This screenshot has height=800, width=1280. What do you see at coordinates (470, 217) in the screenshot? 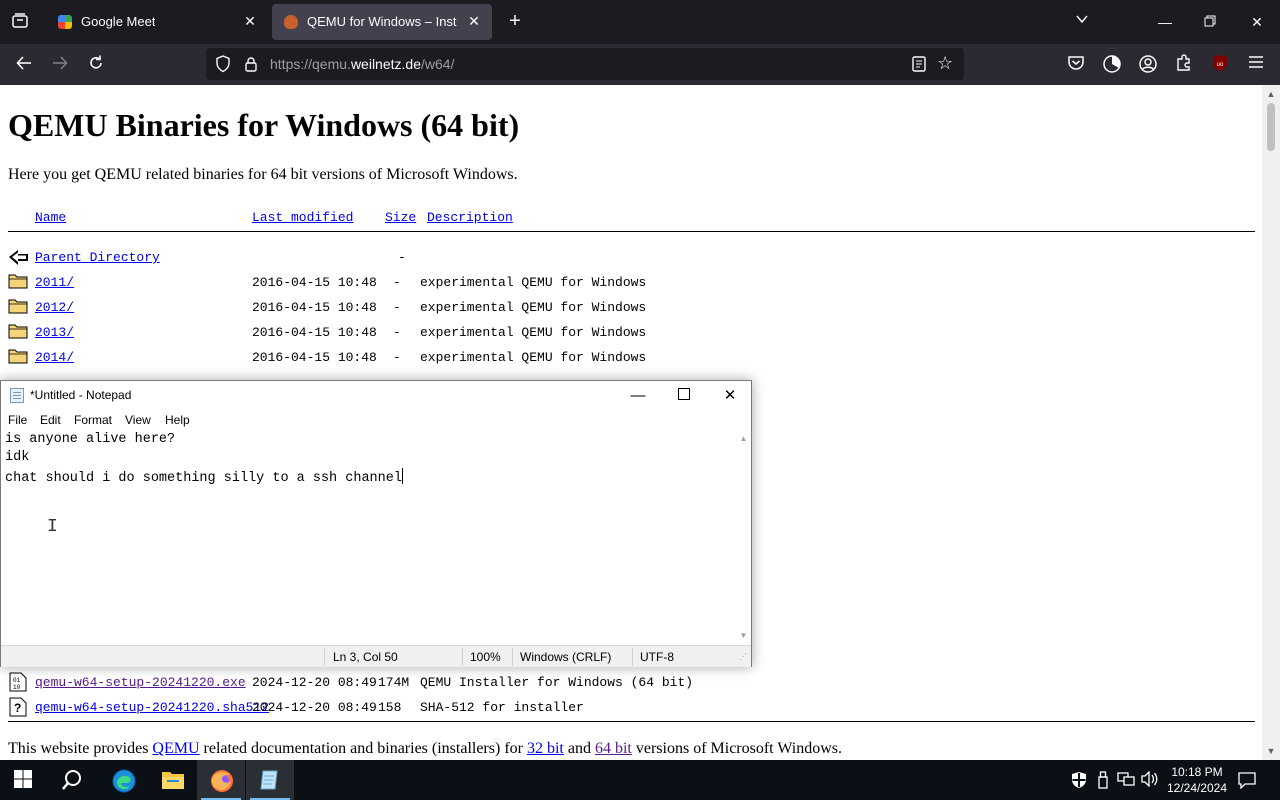
I see `sort-by-description-link: Description` at bounding box center [470, 217].